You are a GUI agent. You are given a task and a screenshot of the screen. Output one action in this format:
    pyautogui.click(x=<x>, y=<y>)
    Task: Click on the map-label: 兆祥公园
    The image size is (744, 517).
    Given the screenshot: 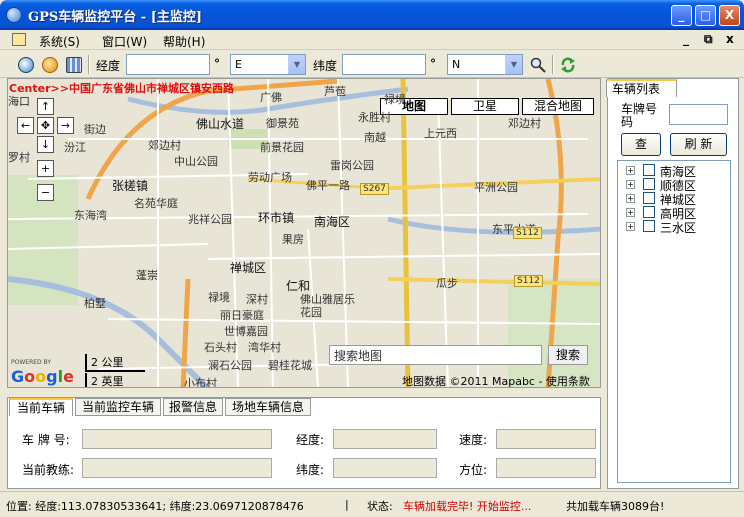 What is the action you would take?
    pyautogui.click(x=210, y=219)
    